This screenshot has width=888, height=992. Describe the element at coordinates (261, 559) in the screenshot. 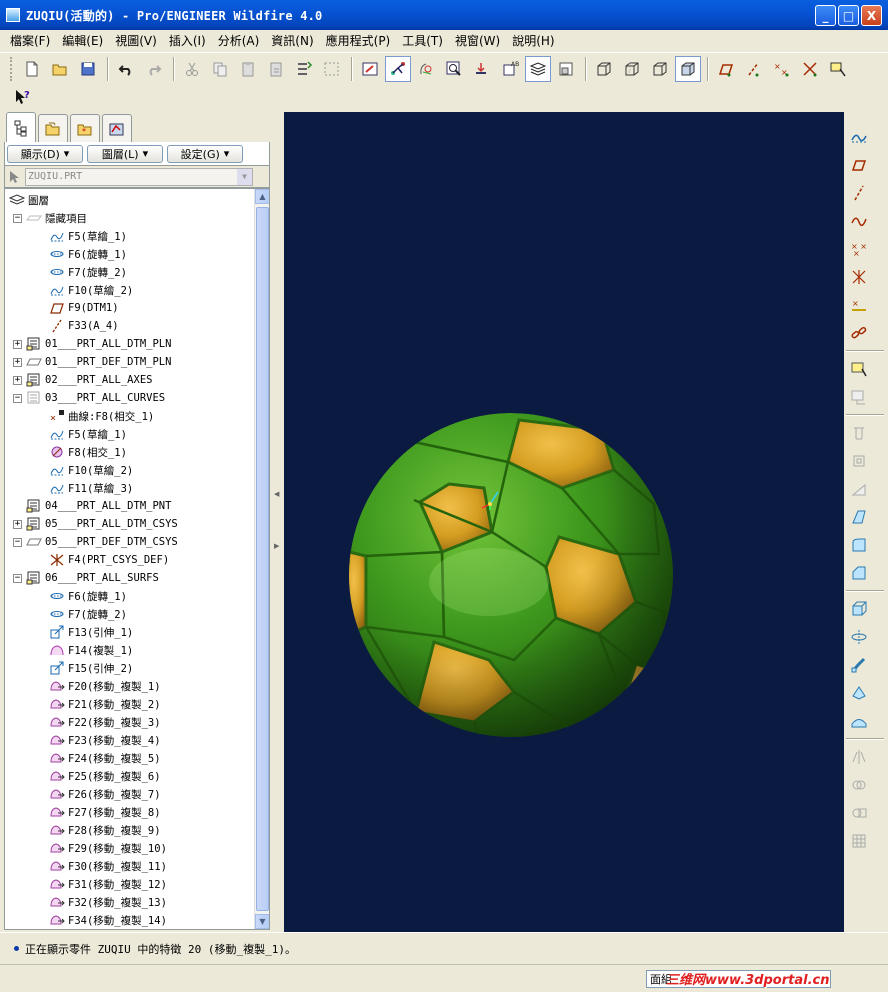

I see `tree-scrollbar: ▲ ▼` at that location.